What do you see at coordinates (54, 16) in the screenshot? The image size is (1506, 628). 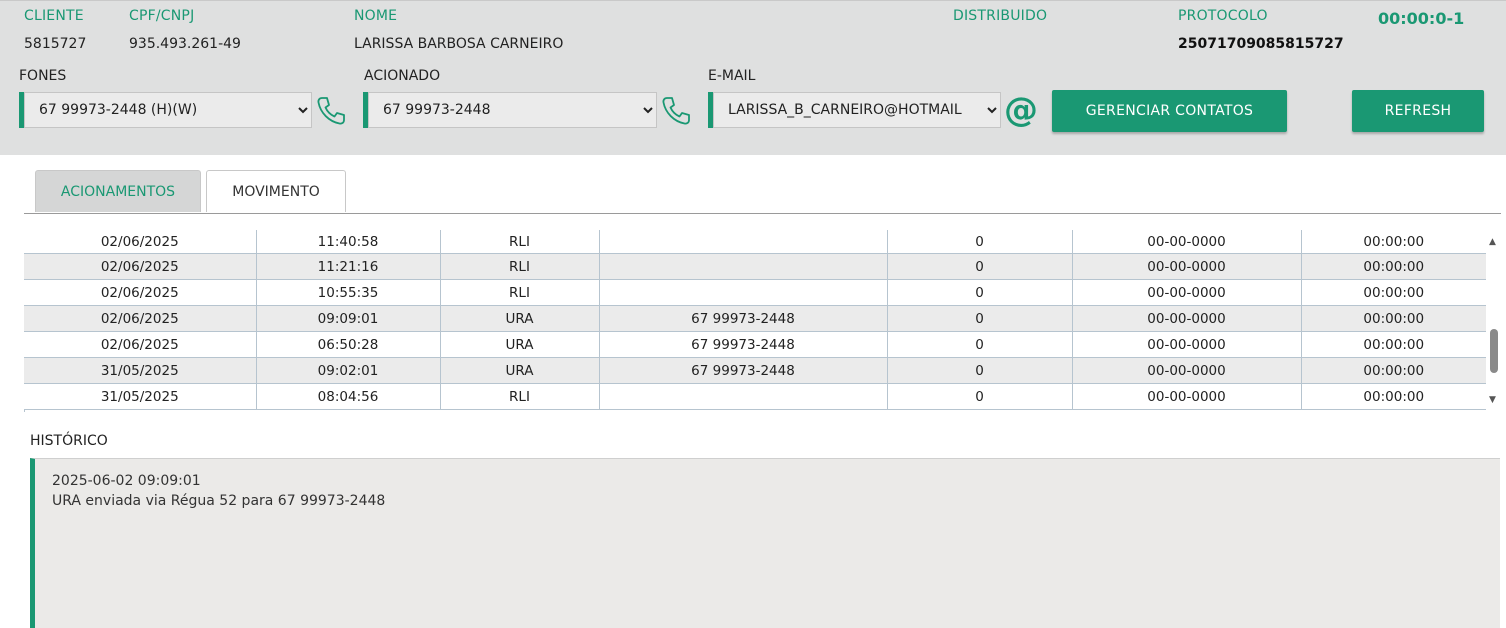 I see `cliente-label: CLIENTE` at bounding box center [54, 16].